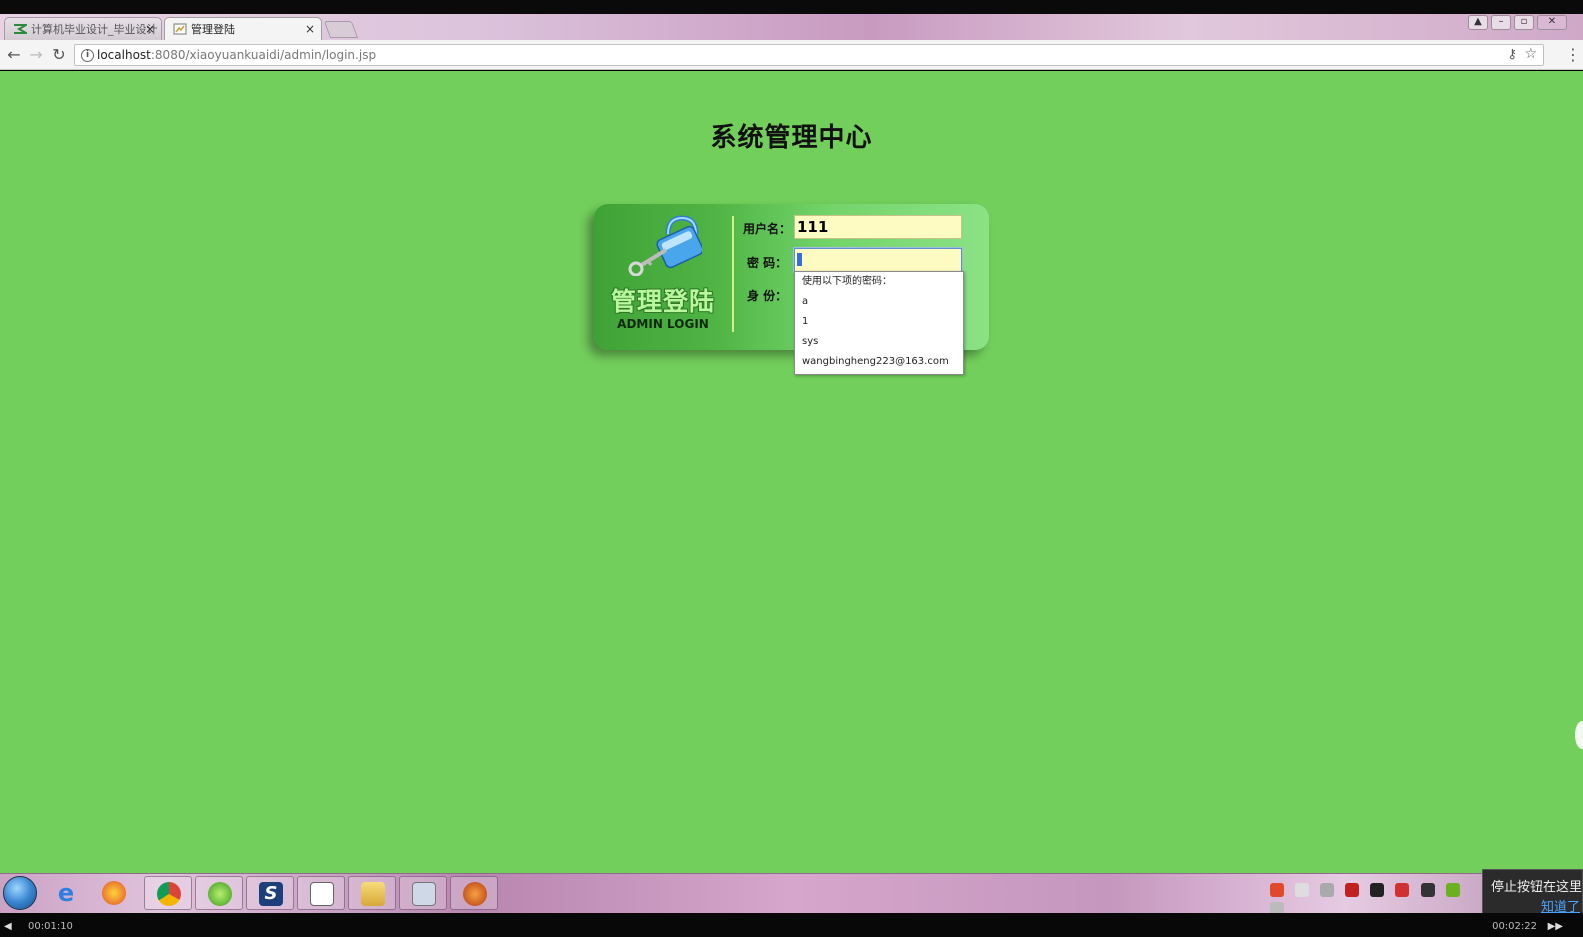 The image size is (1583, 937). I want to click on autocomplete-option: 1, so click(879, 322).